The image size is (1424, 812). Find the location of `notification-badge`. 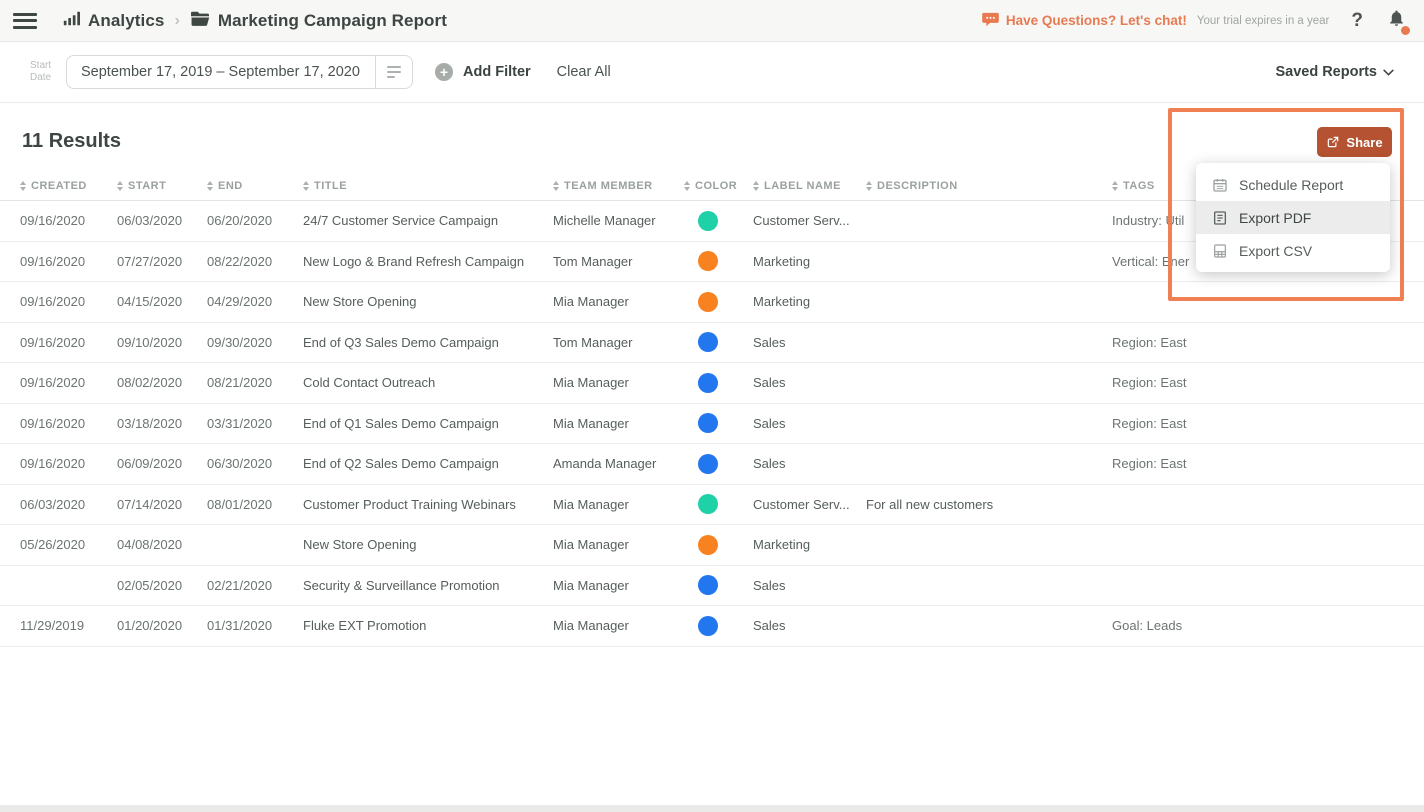

notification-badge is located at coordinates (1405, 30).